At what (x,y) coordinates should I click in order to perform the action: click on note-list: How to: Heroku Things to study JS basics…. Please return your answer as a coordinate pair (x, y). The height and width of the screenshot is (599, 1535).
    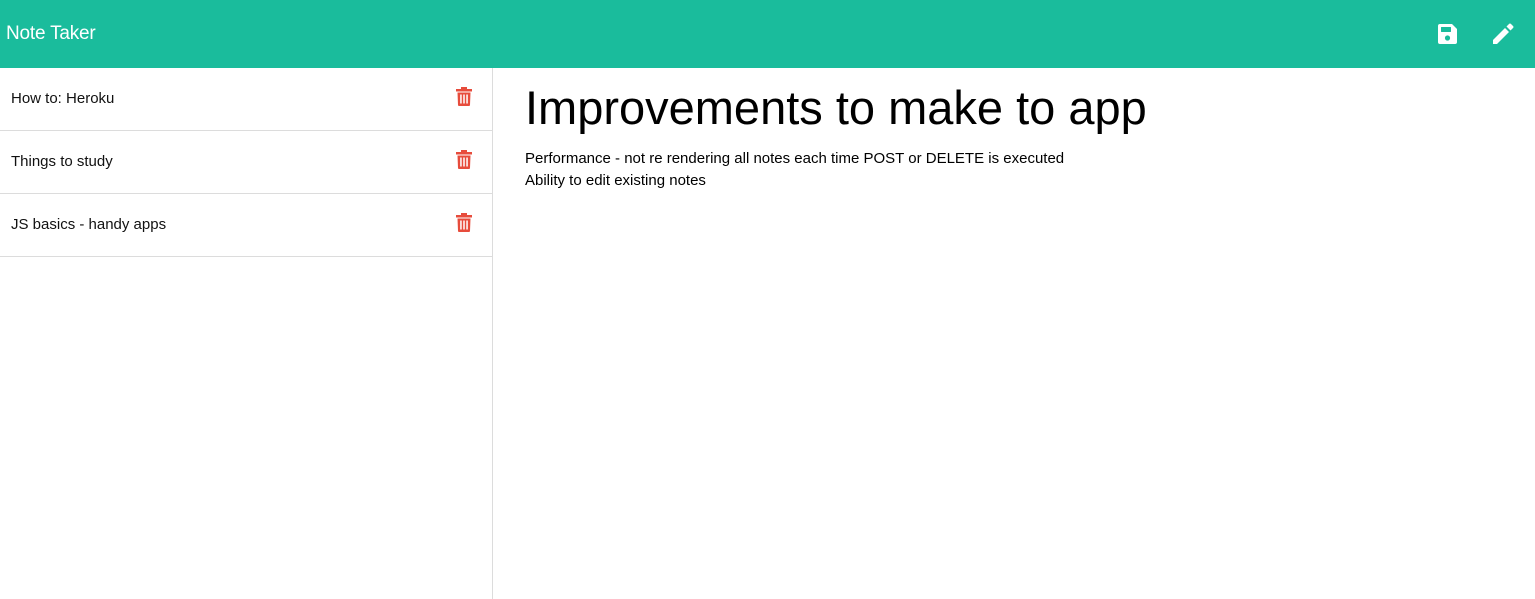
    Looking at the image, I should click on (246, 162).